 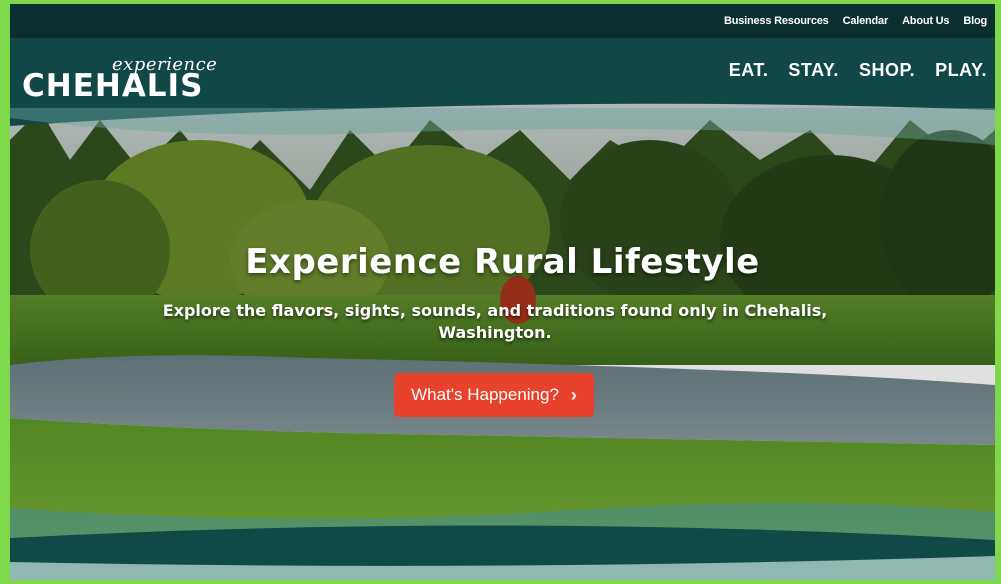 I want to click on nav-about-us: About Us, so click(x=925, y=21).